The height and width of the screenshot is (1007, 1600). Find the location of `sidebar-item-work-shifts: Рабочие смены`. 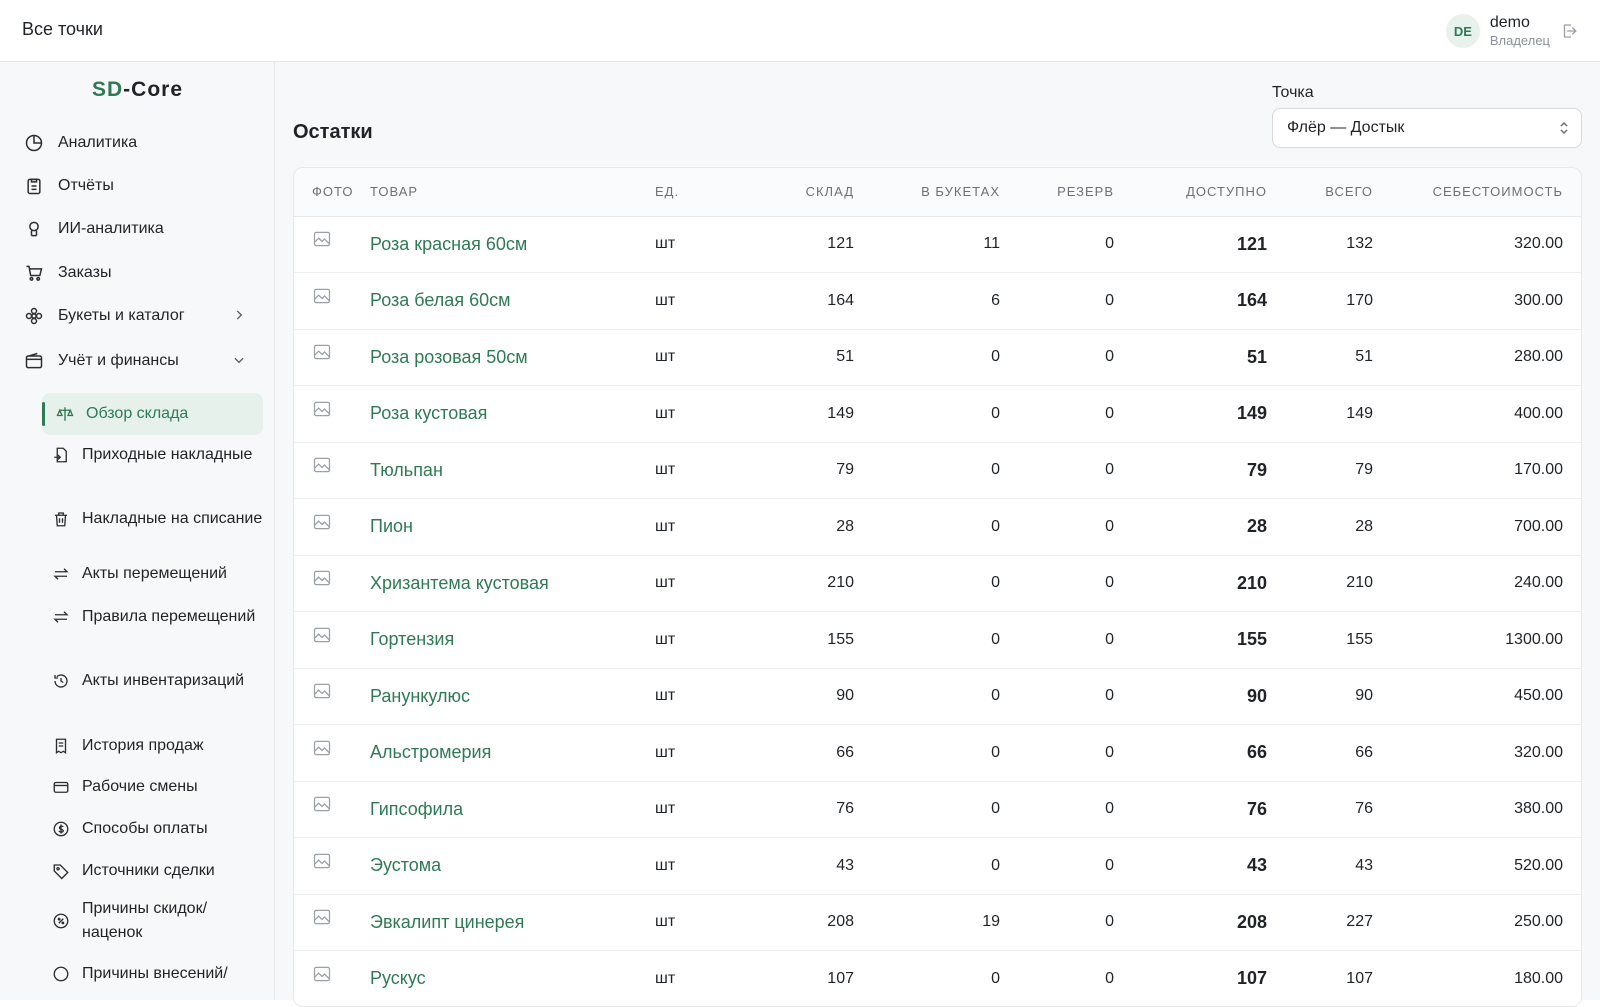

sidebar-item-work-shifts: Рабочие смены is located at coordinates (157, 787).